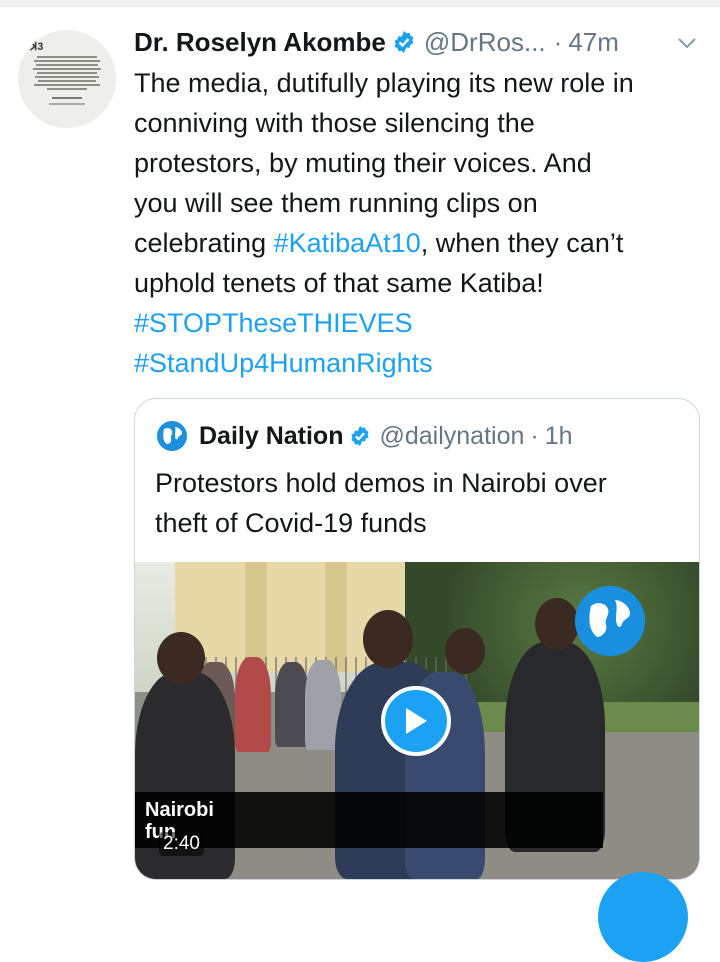 The image size is (720, 962). I want to click on avatar-logo-mark: ꓘ3, so click(37, 47).